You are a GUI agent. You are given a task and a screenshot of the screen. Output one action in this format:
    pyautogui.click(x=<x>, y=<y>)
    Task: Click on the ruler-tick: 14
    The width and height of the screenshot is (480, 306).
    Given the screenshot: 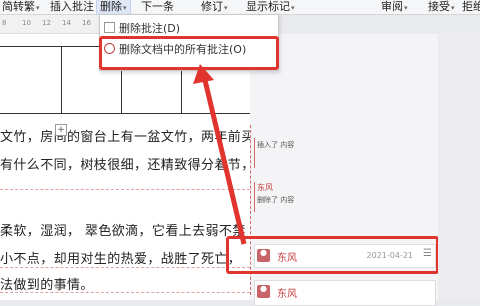 What is the action you would take?
    pyautogui.click(x=66, y=23)
    